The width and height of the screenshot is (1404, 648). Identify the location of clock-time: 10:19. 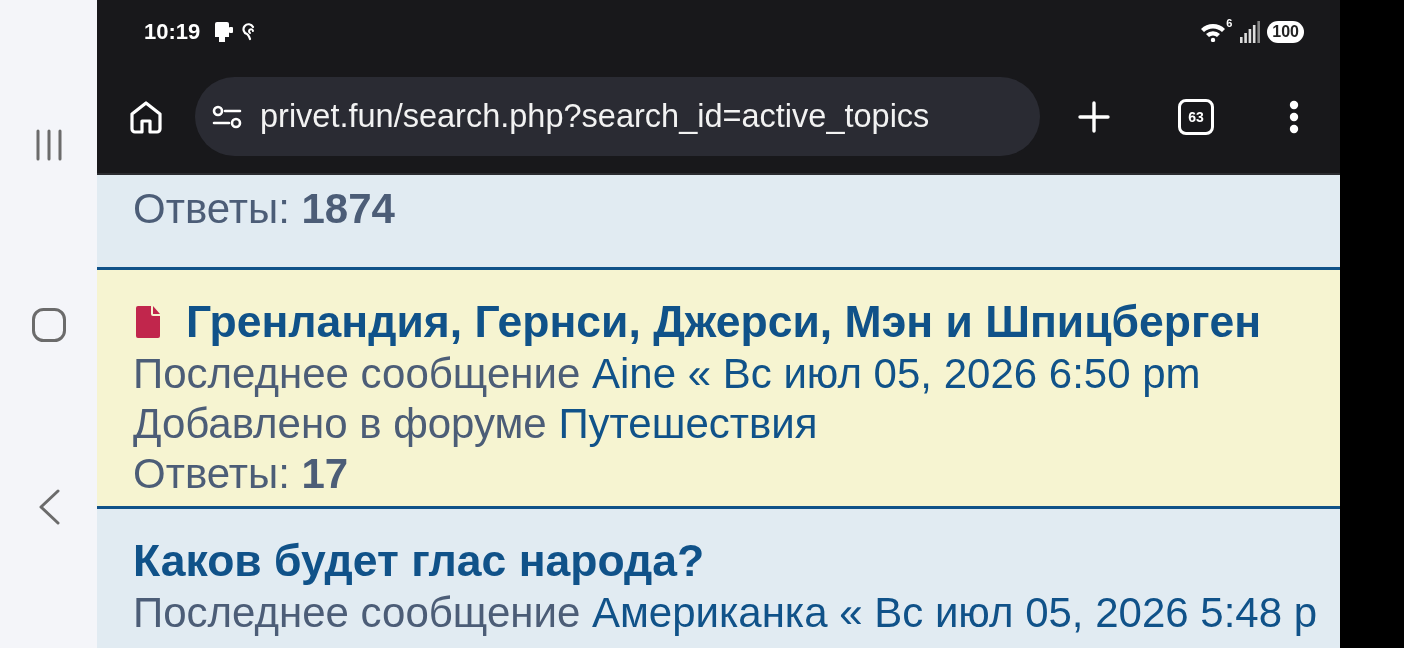
(172, 32).